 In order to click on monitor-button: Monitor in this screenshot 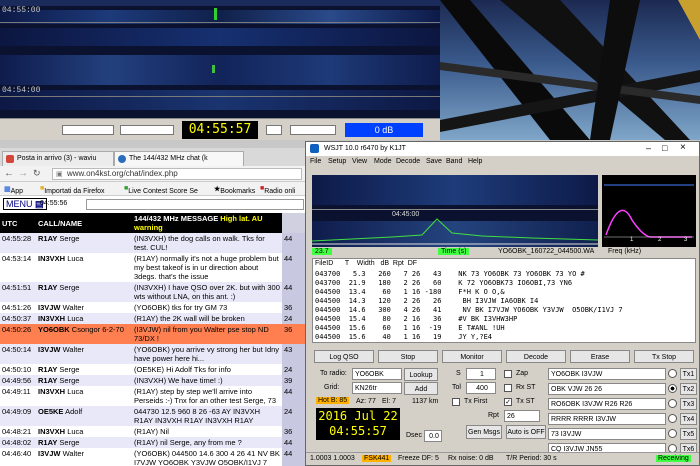, I will do `click(472, 356)`.